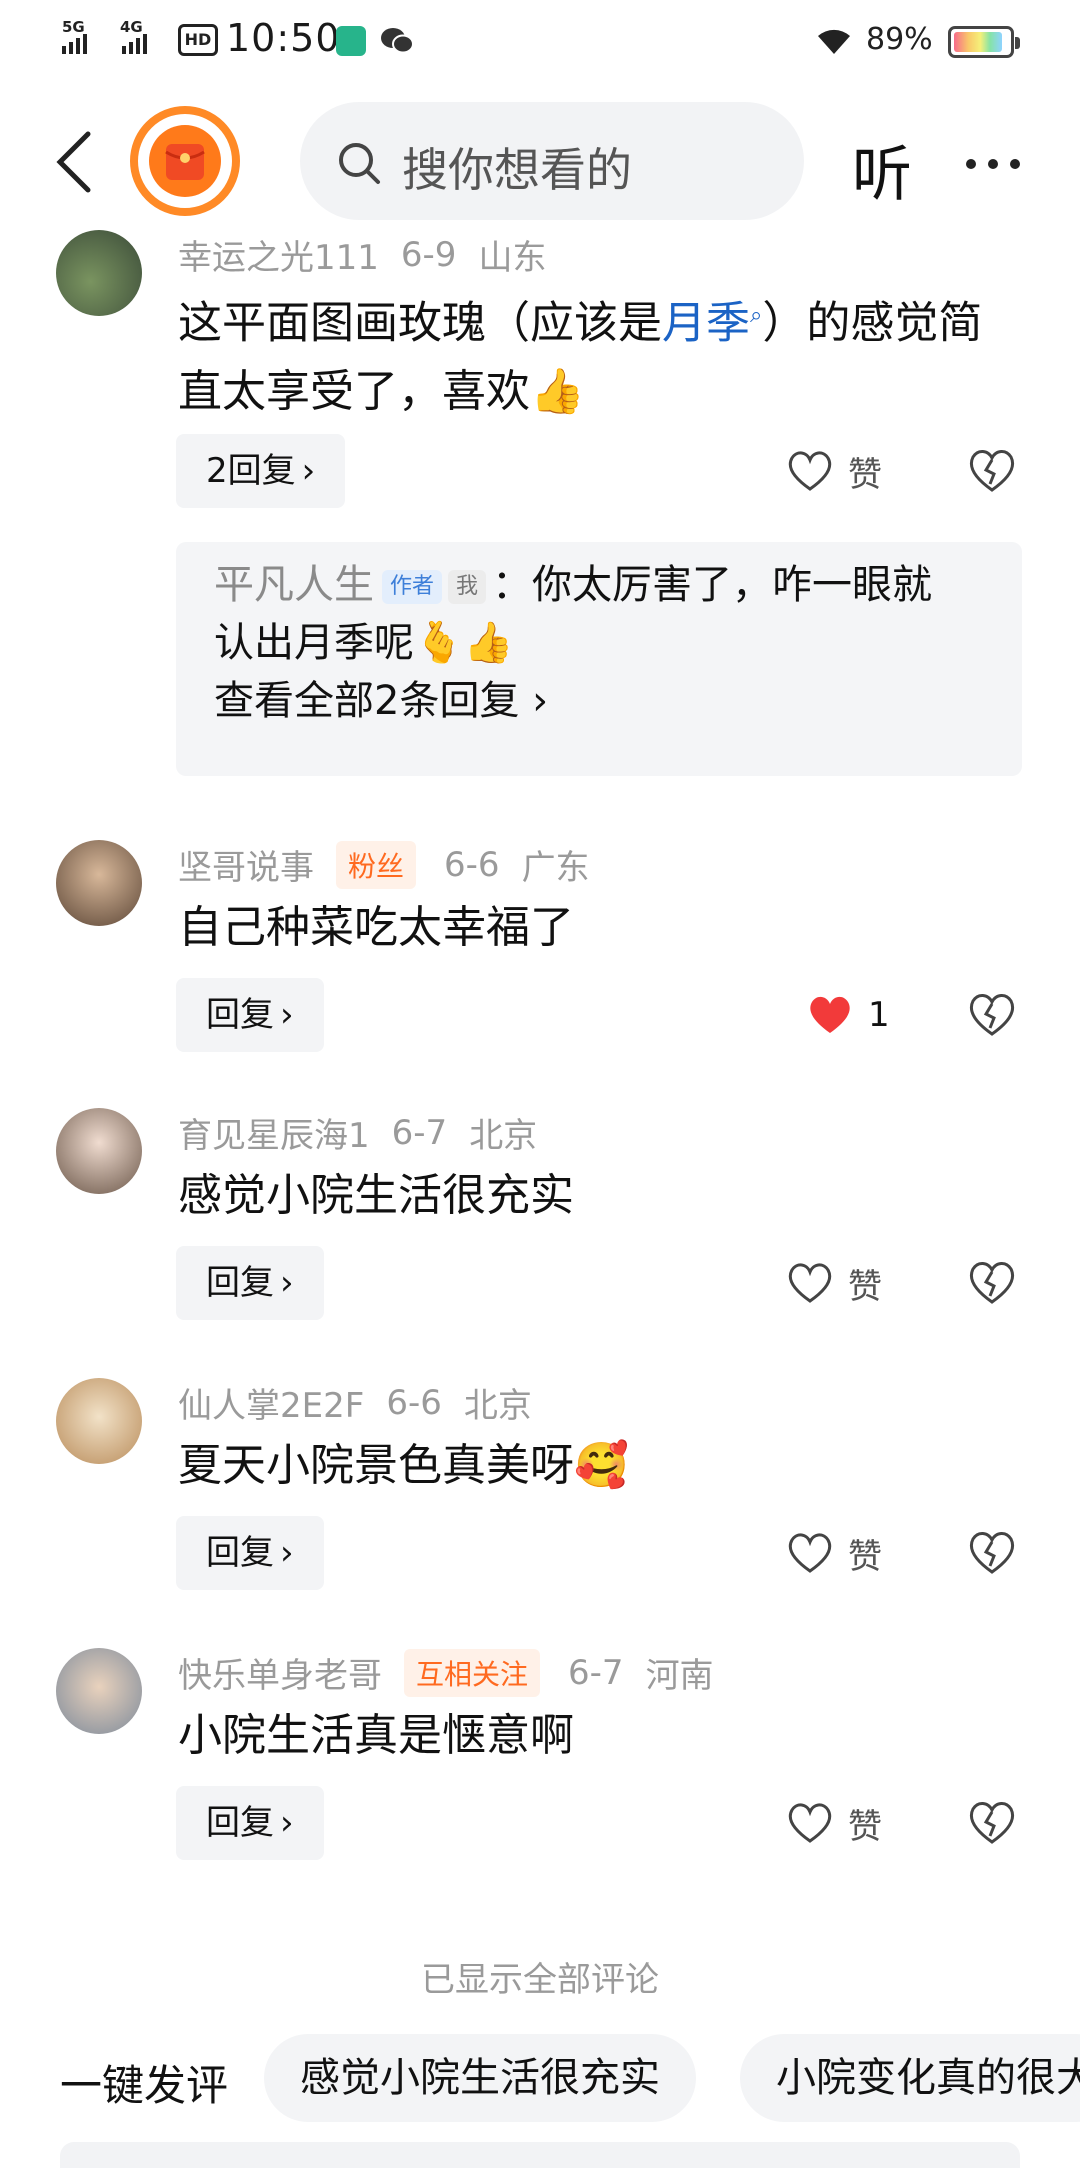 This screenshot has width=1080, height=2168. Describe the element at coordinates (261, 471) in the screenshot. I see `reply-button: 2回复 ›` at that location.